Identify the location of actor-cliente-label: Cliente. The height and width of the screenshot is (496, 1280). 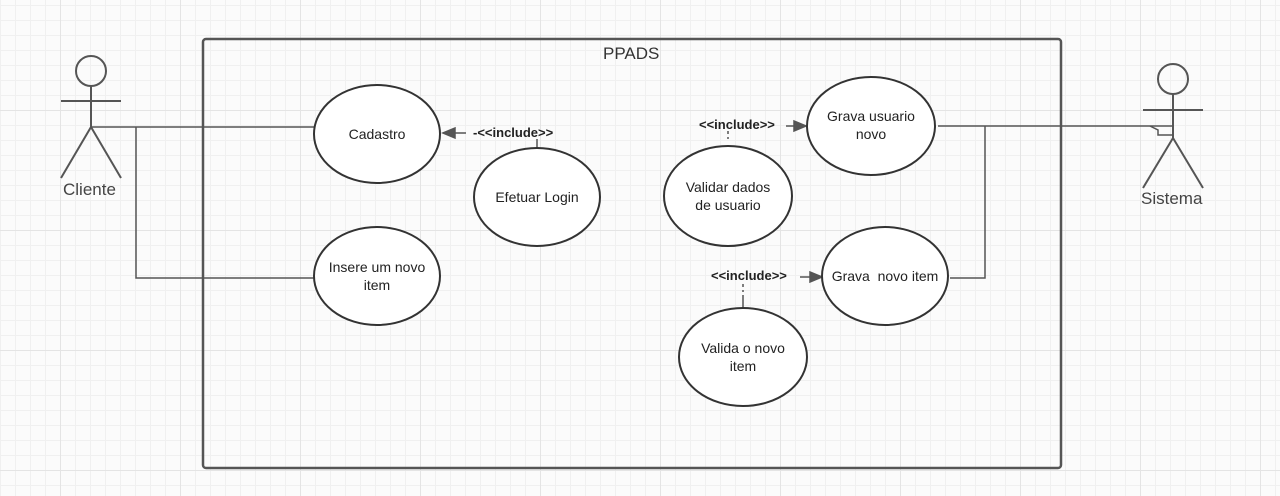
(89, 189).